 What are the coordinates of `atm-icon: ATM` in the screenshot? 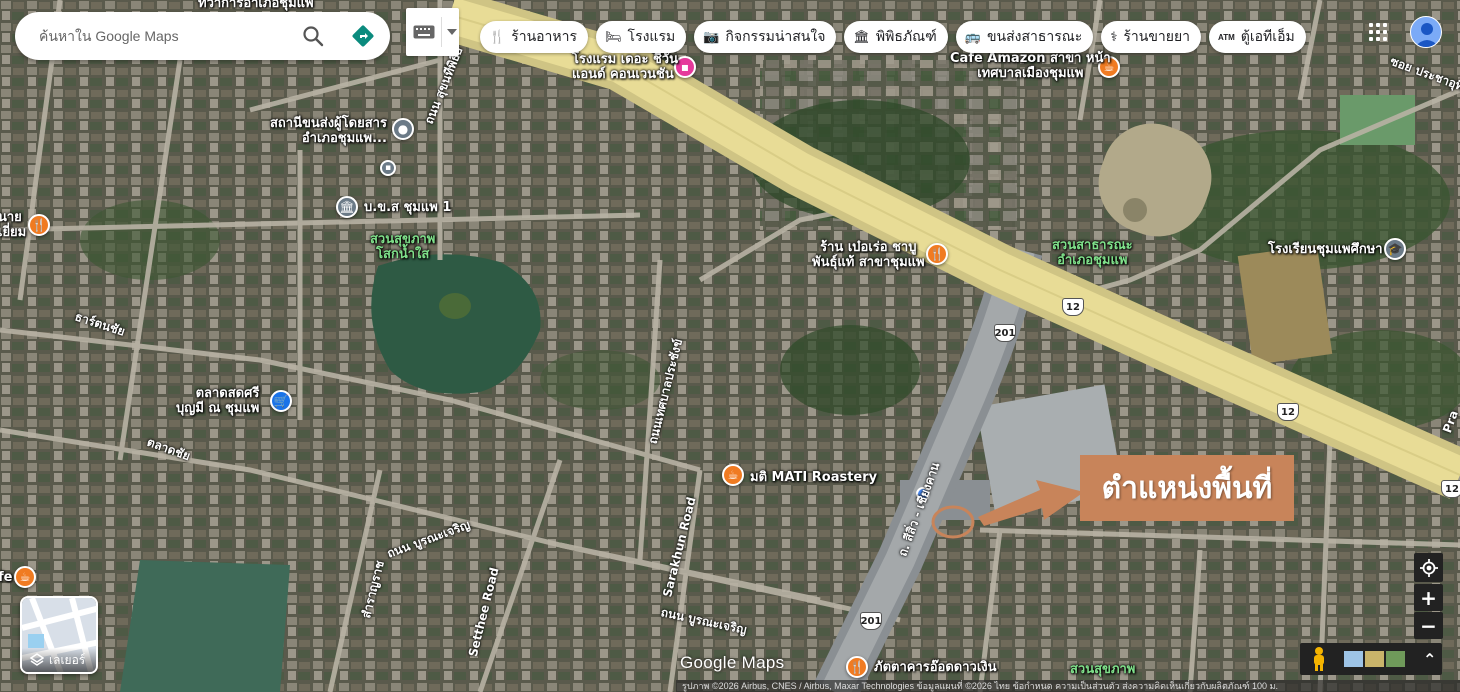 It's located at (1226, 37).